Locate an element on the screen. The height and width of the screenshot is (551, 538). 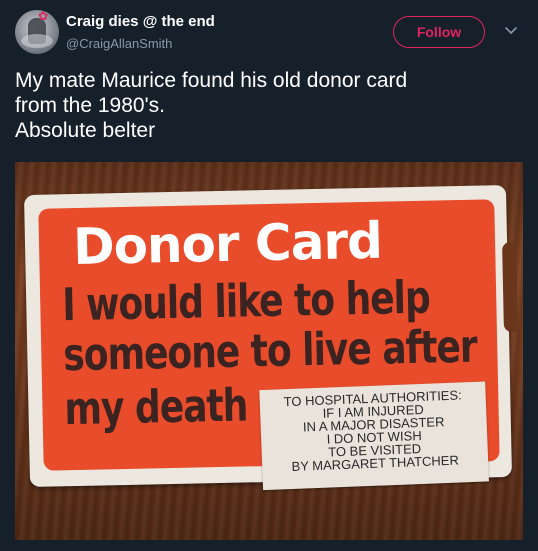
avatar-highlight is located at coordinates (37, 41).